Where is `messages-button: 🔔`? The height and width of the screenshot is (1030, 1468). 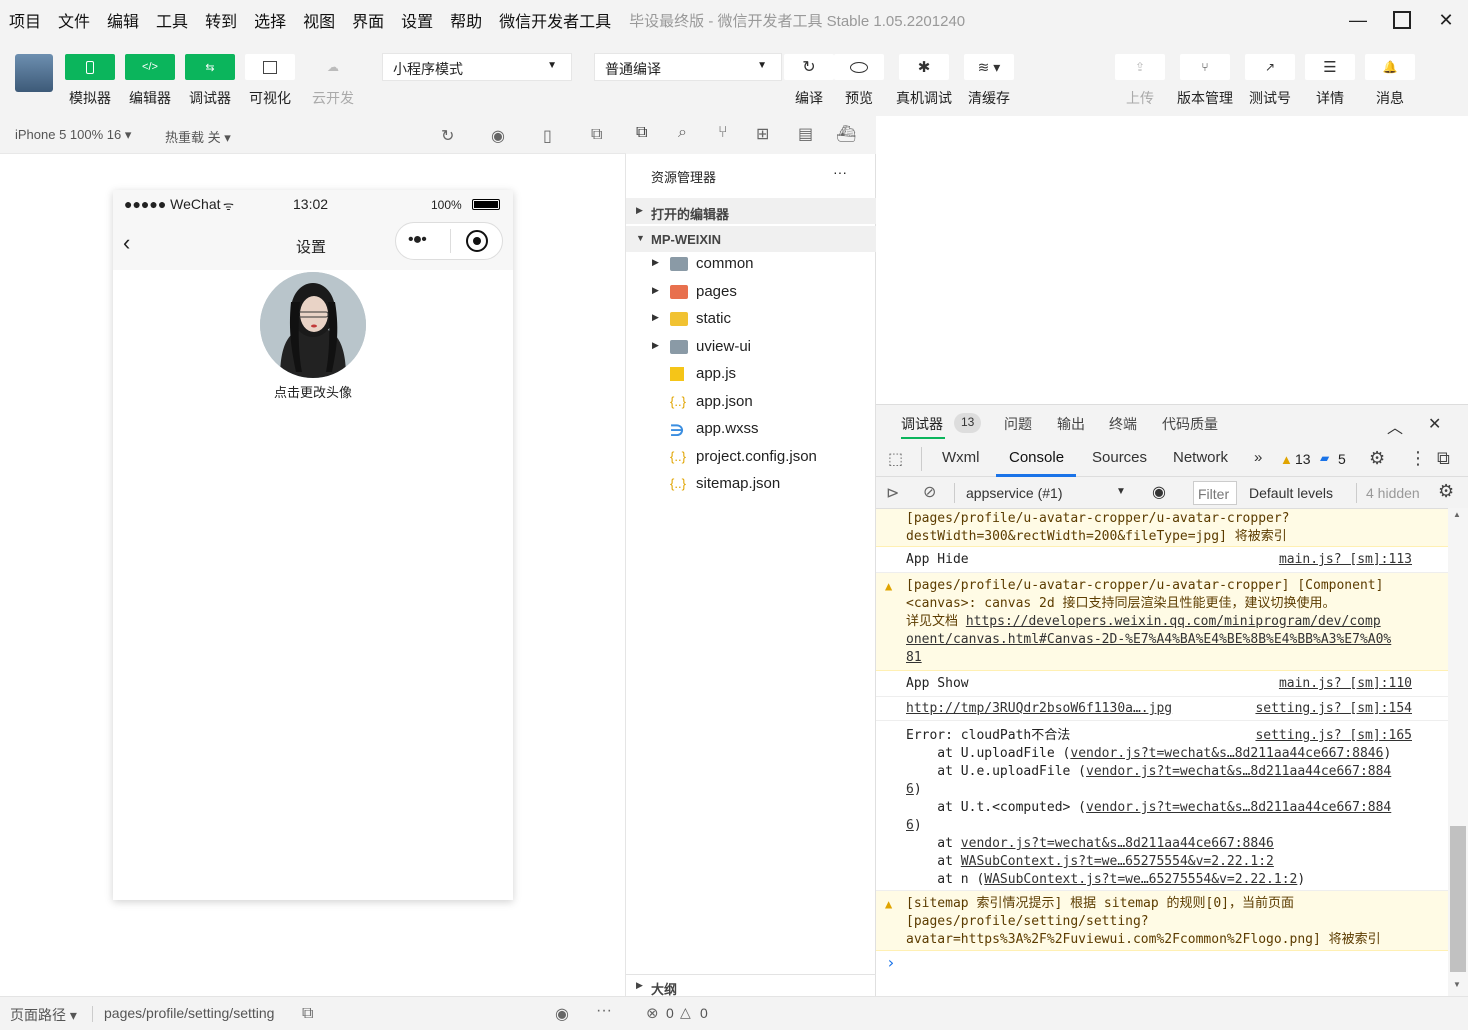
messages-button: 🔔 is located at coordinates (1390, 67).